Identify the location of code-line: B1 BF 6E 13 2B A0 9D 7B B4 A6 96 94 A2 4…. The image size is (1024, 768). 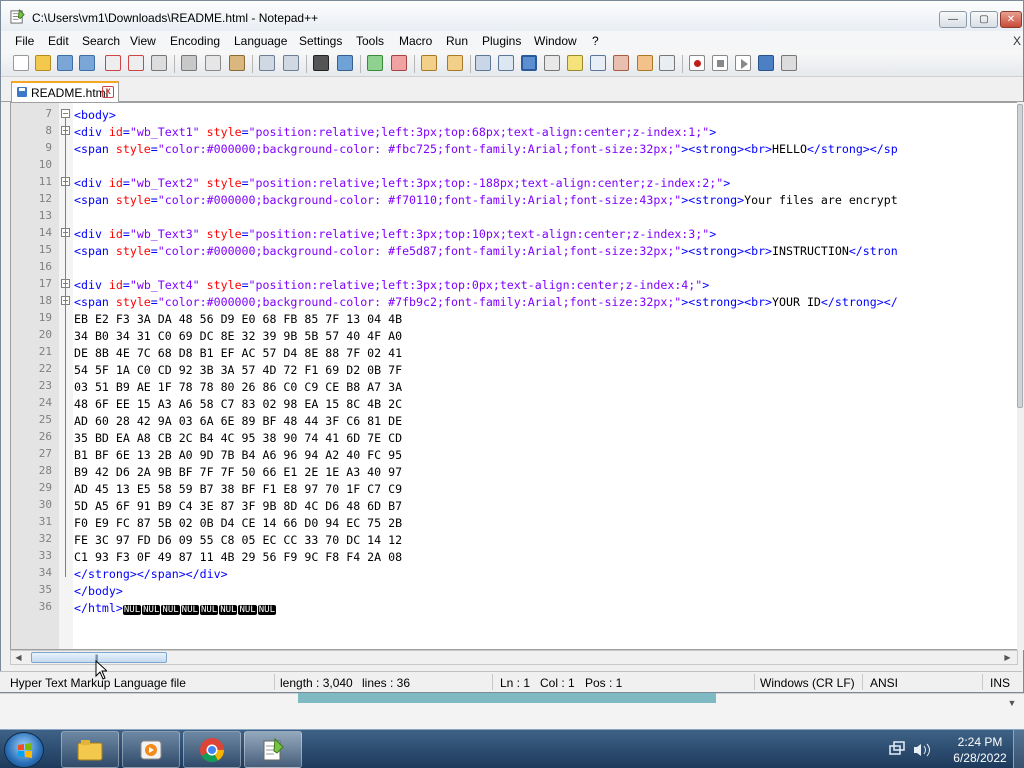
(238, 455).